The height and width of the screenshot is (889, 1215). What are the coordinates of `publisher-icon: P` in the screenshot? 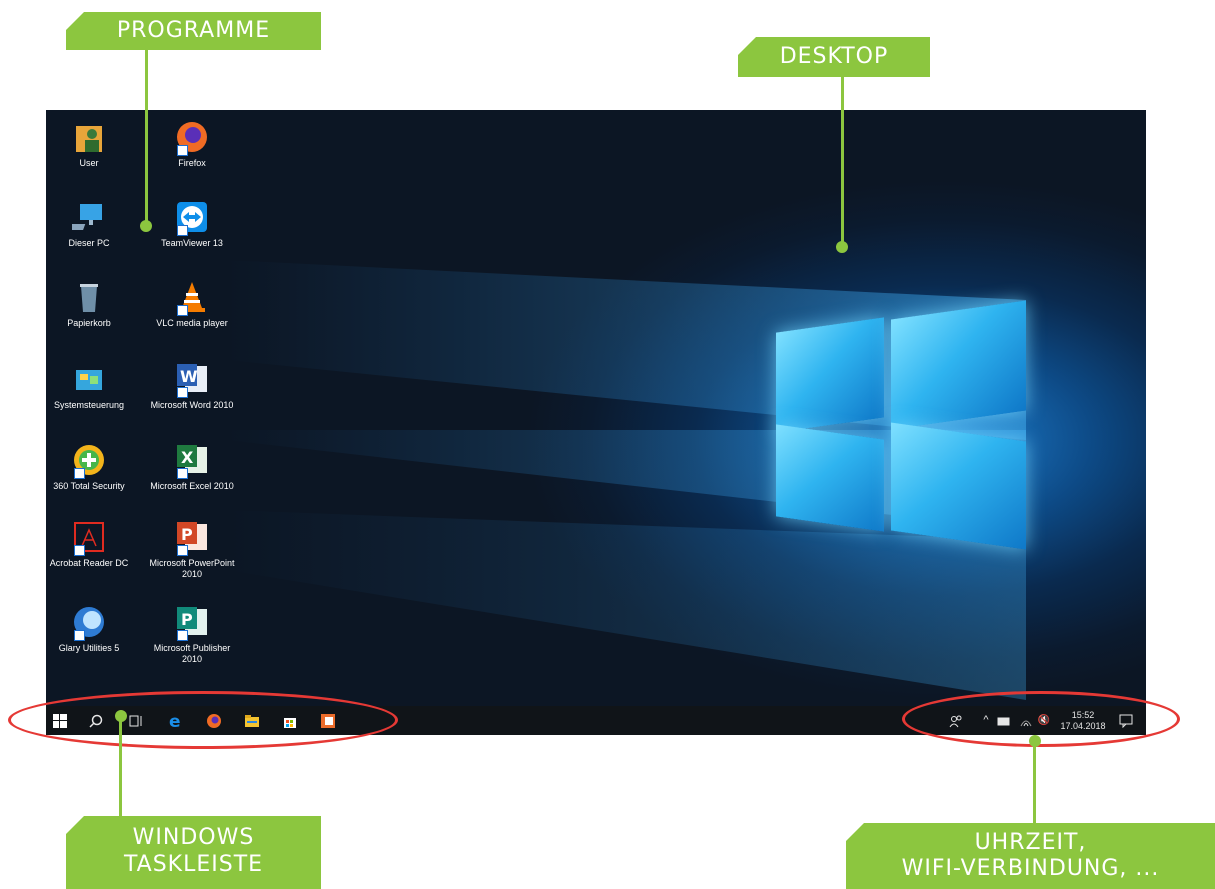 It's located at (192, 623).